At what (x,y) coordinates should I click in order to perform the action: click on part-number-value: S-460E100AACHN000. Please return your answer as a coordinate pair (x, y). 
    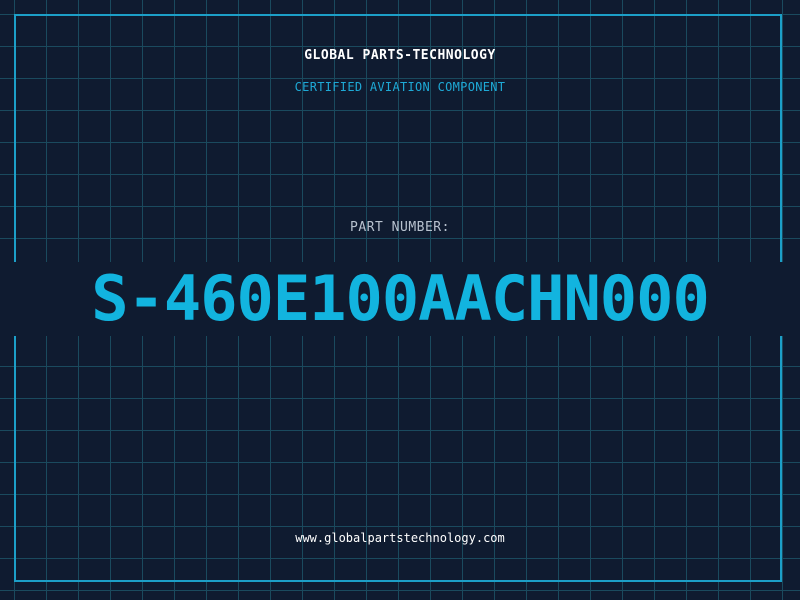
    Looking at the image, I should click on (400, 298).